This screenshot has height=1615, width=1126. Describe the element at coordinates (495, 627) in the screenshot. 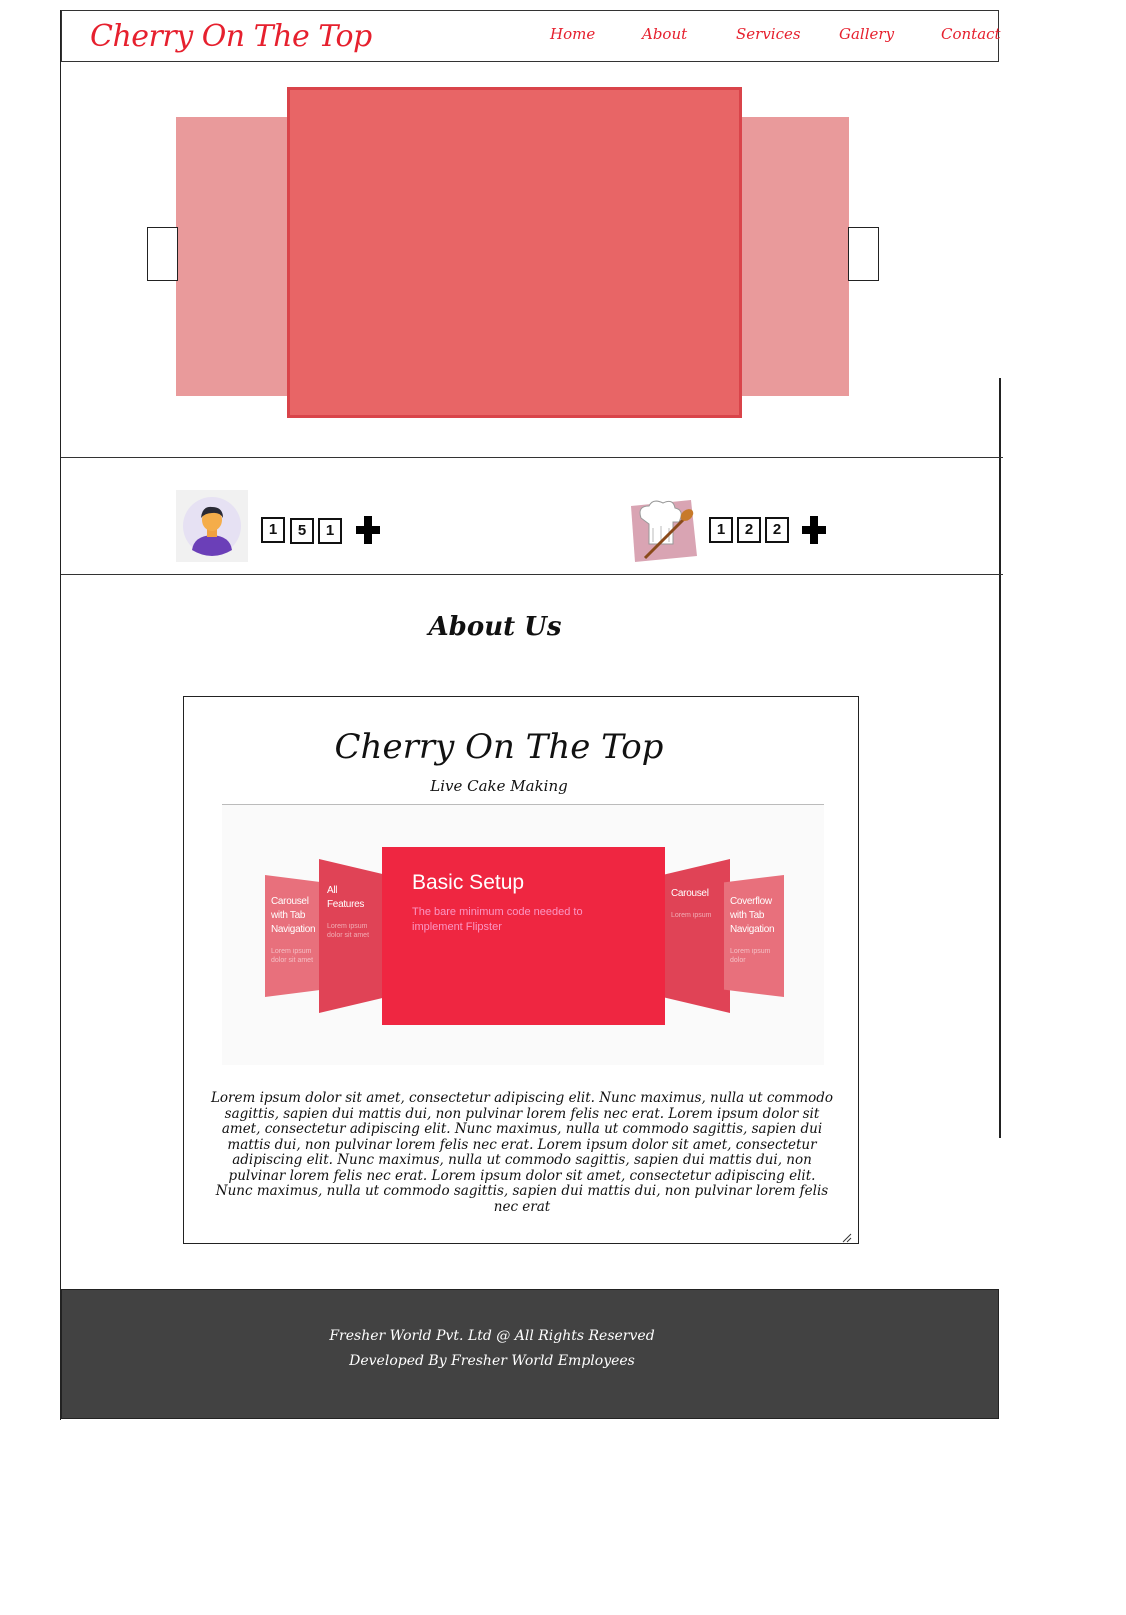

I see `about-heading: About Us` at that location.